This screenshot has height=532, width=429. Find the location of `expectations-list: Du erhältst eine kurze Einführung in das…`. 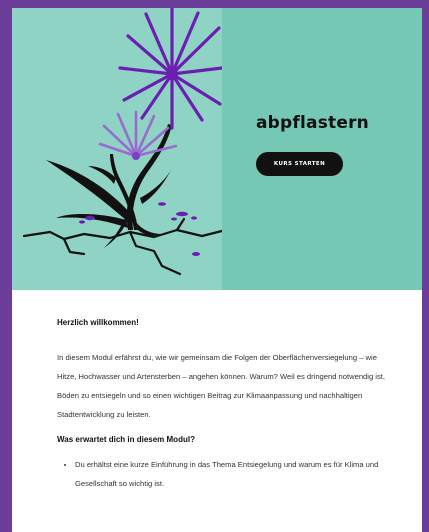

expectations-list: Du erhältst eine kurze Einführung in das… is located at coordinates (222, 474).